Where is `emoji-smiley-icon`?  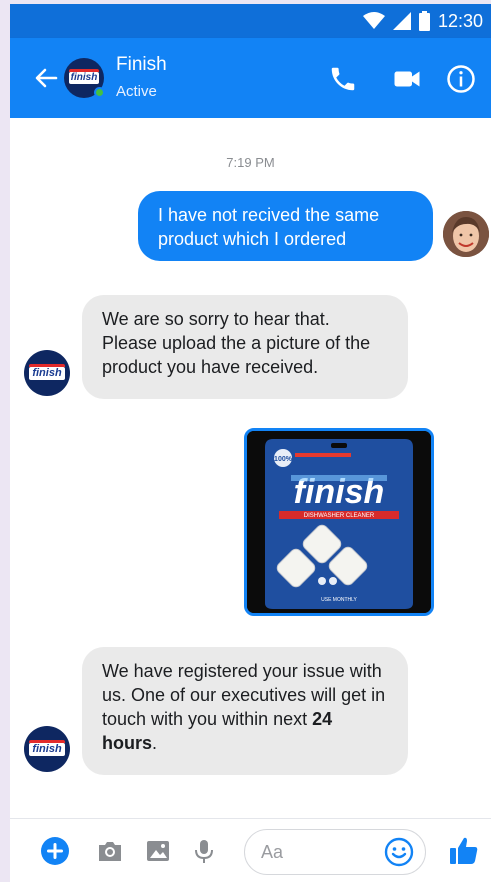 emoji-smiley-icon is located at coordinates (399, 852).